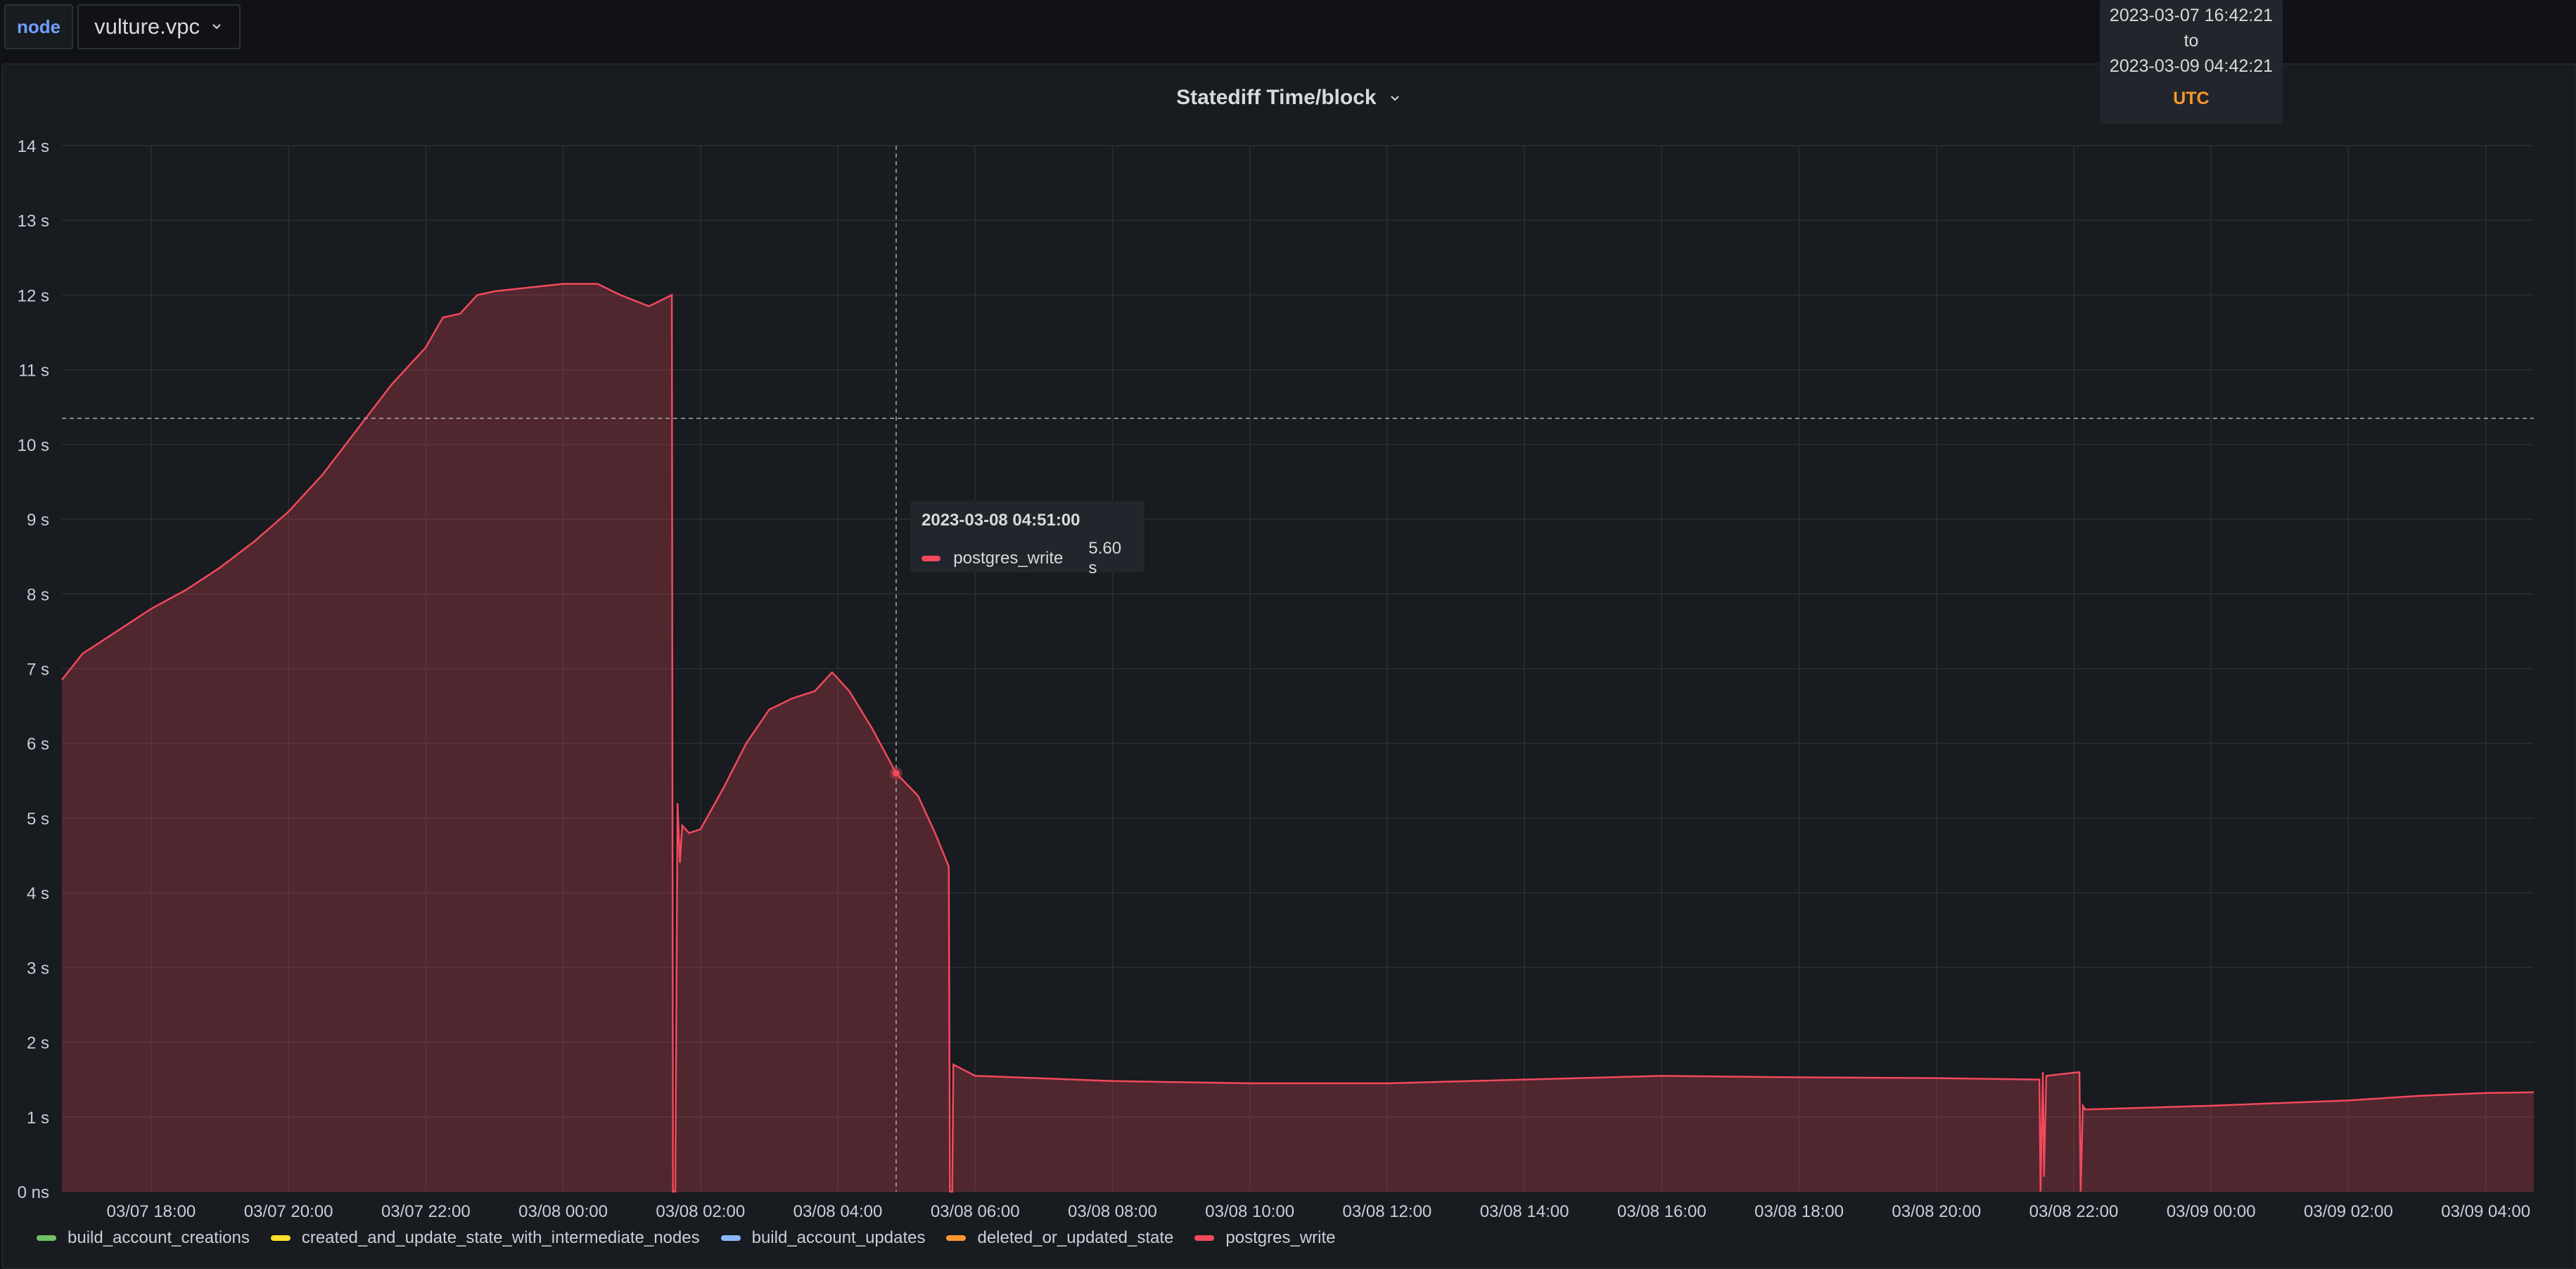 This screenshot has height=1269, width=2576. Describe the element at coordinates (838, 1238) in the screenshot. I see `legend-label: build_account_updates` at that location.